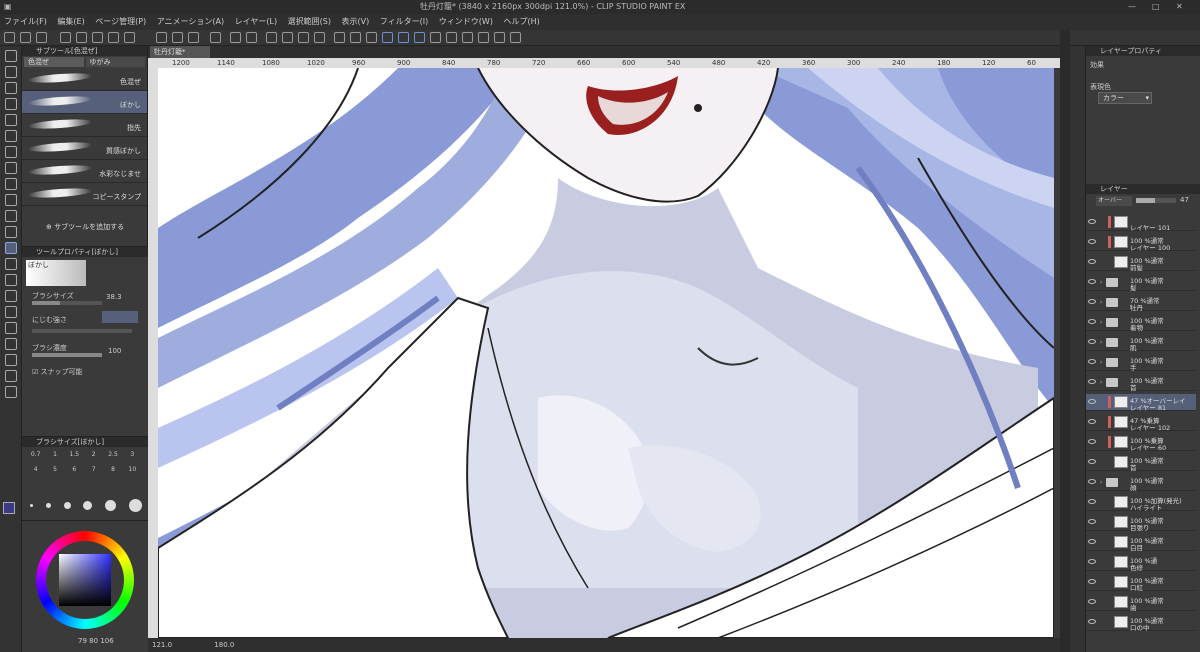 The width and height of the screenshot is (1200, 652). What do you see at coordinates (1141, 323) in the screenshot?
I see `layer-row: › 100 %通常 着物` at bounding box center [1141, 323].